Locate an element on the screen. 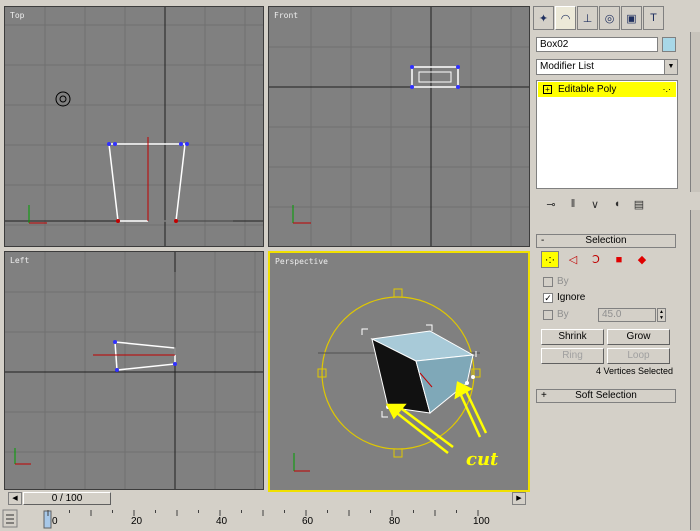 This screenshot has height=531, width=700. by-vertex-row: By is located at coordinates (556, 281).